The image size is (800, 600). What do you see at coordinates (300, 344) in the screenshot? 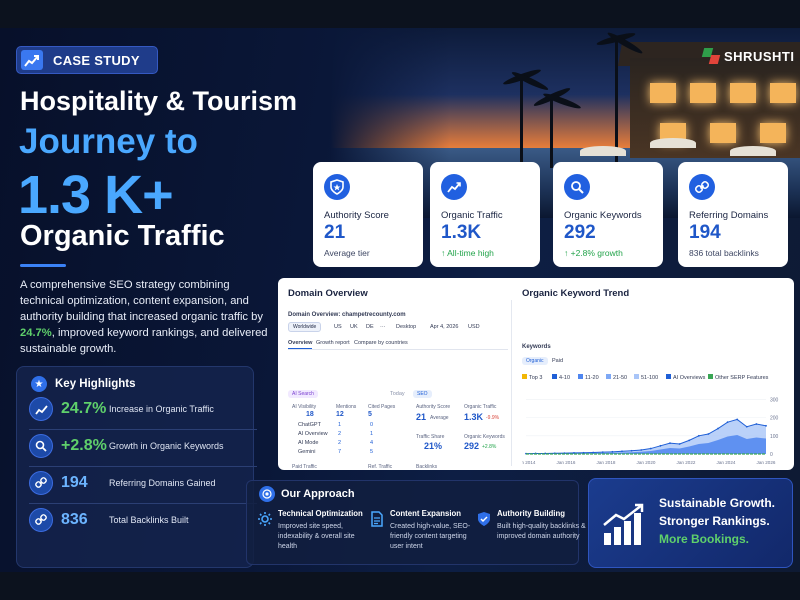
I see `tab-overview: Overview` at bounding box center [300, 344].